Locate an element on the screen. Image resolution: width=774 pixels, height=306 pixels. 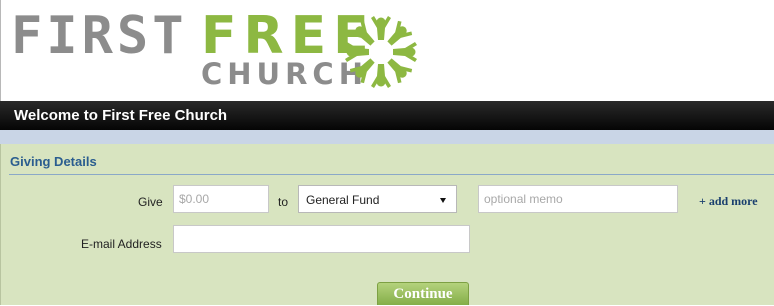
section-divider is located at coordinates (391, 174).